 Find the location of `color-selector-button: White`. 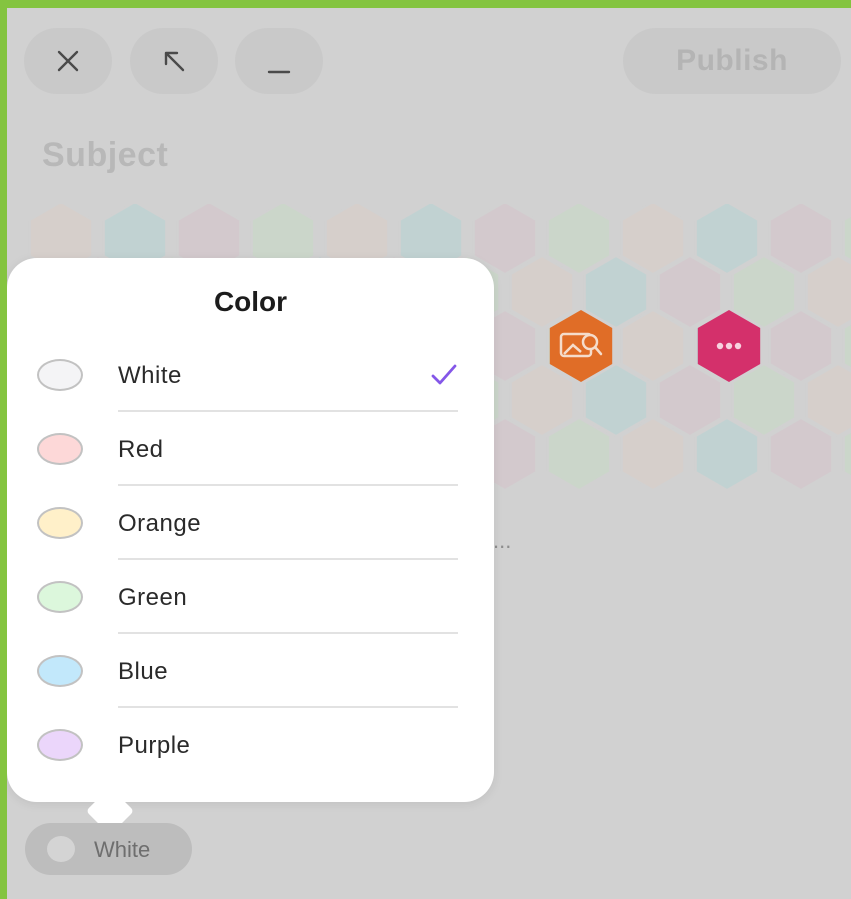

color-selector-button: White is located at coordinates (108, 849).